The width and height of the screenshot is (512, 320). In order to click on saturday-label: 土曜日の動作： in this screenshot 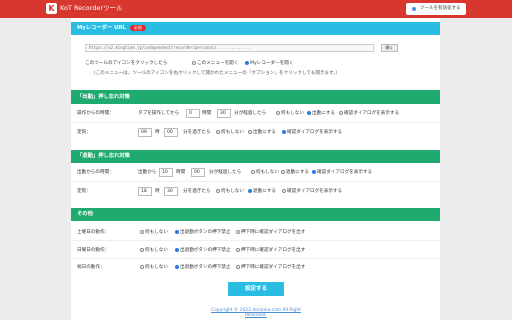, I will do `click(93, 232)`.